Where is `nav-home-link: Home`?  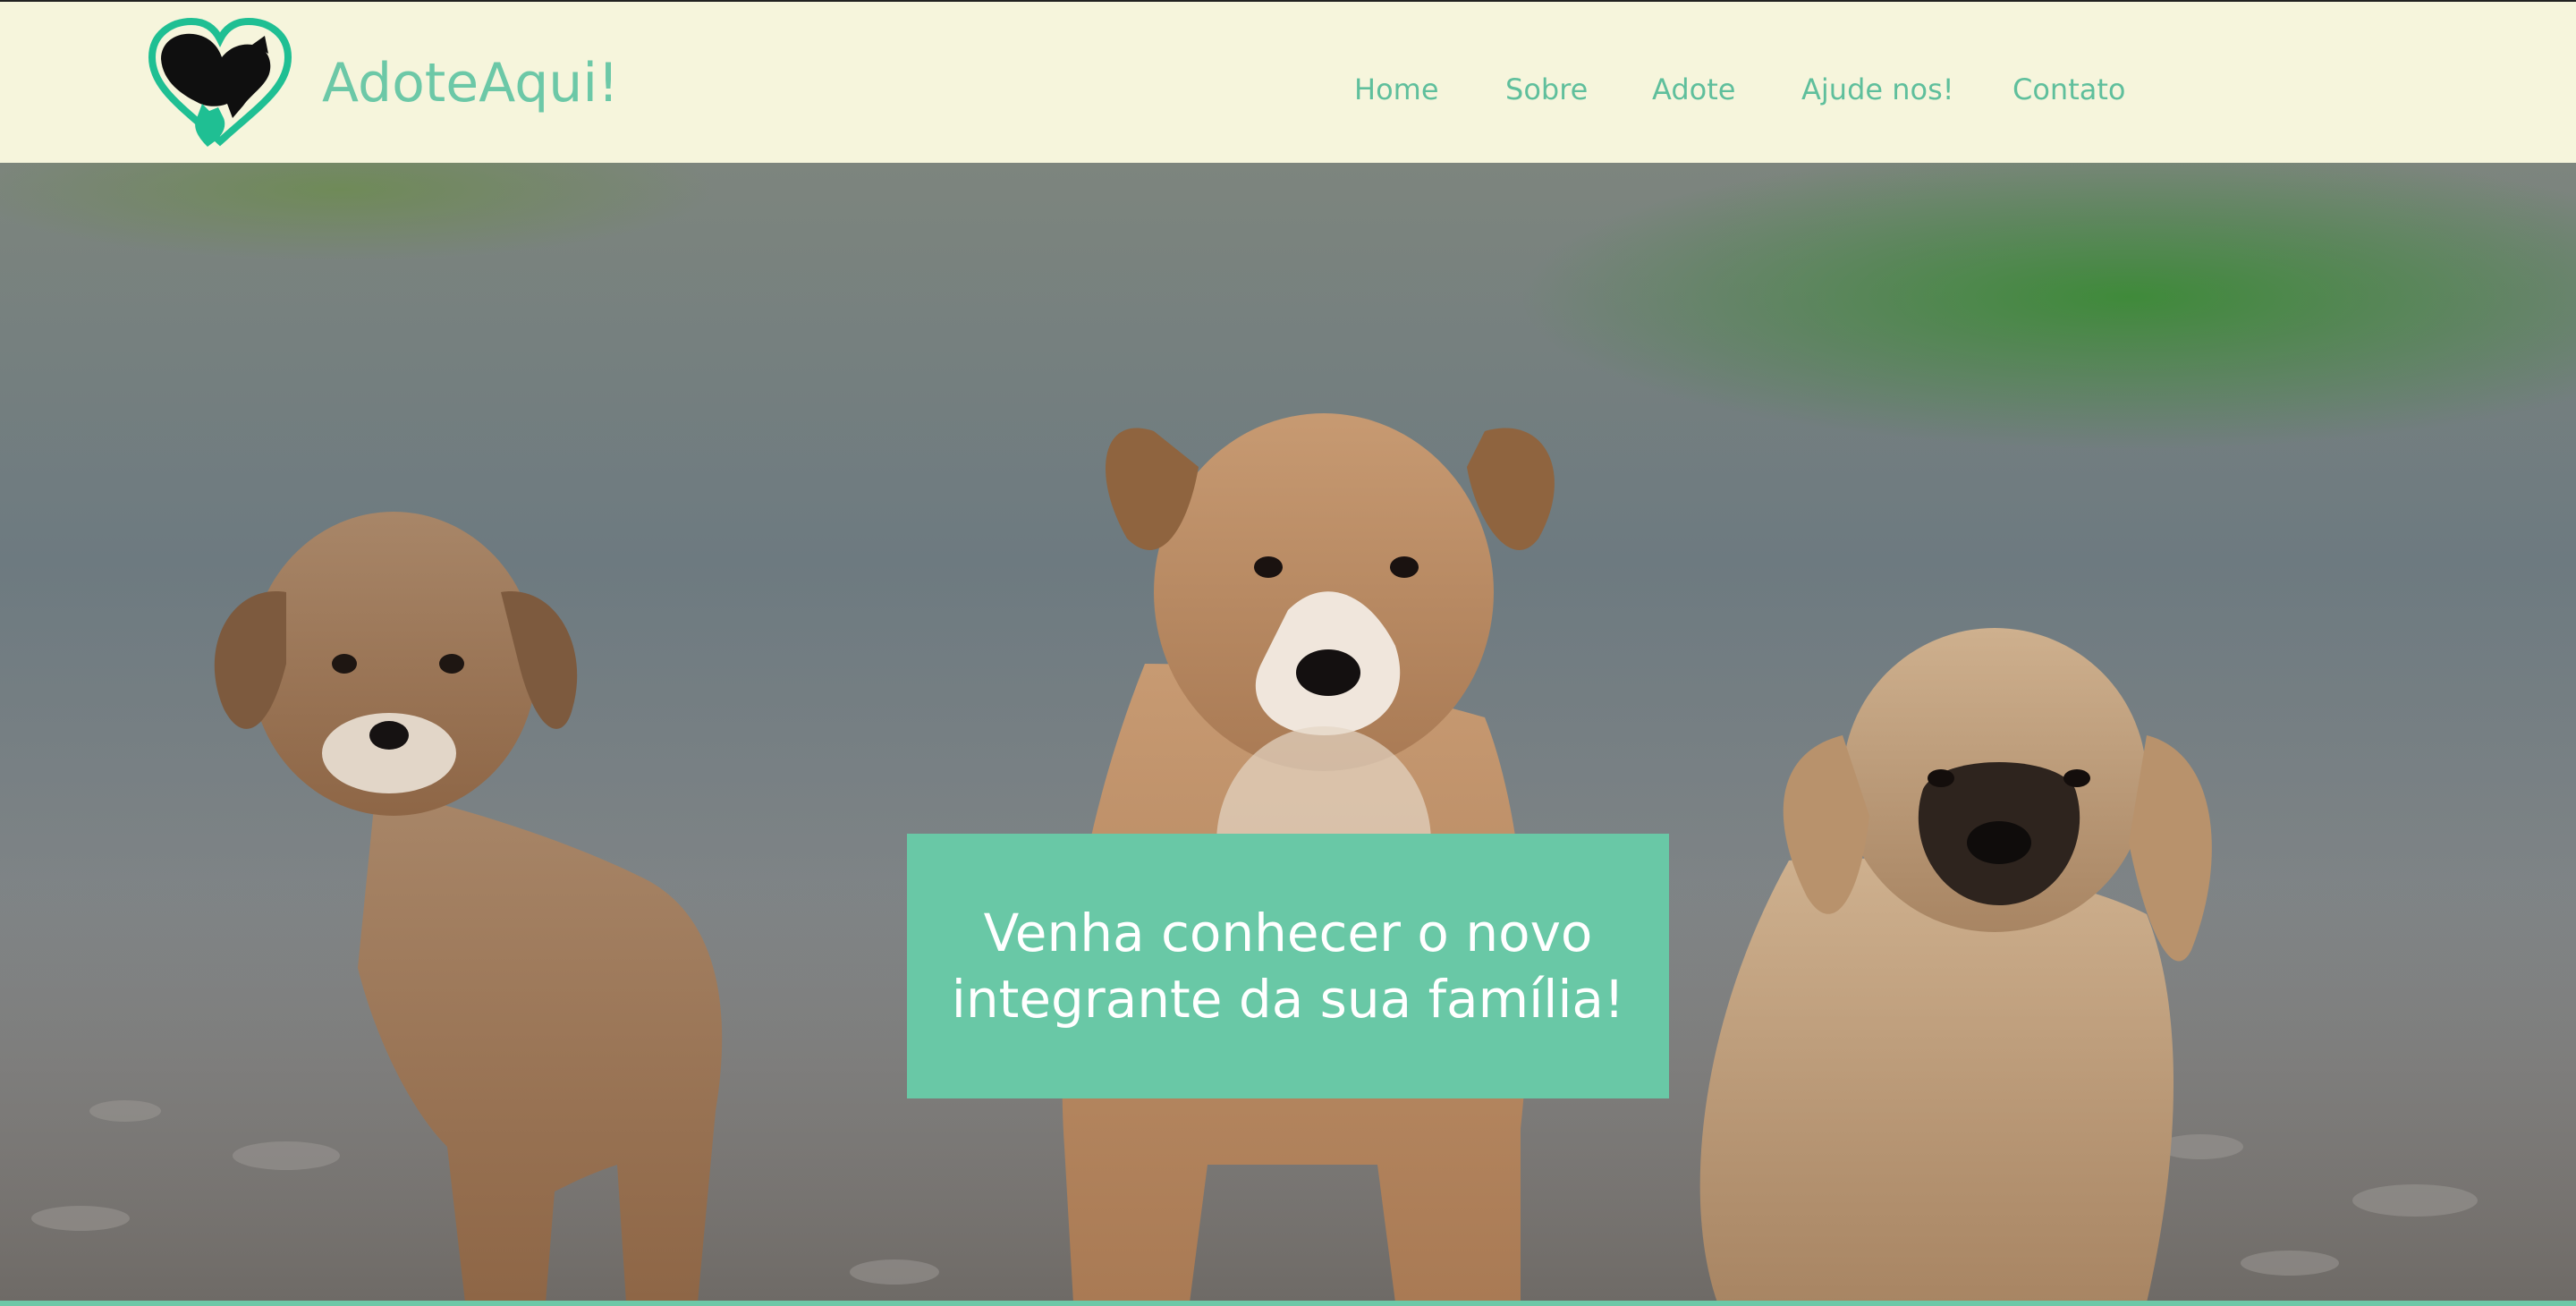 nav-home-link: Home is located at coordinates (1396, 89).